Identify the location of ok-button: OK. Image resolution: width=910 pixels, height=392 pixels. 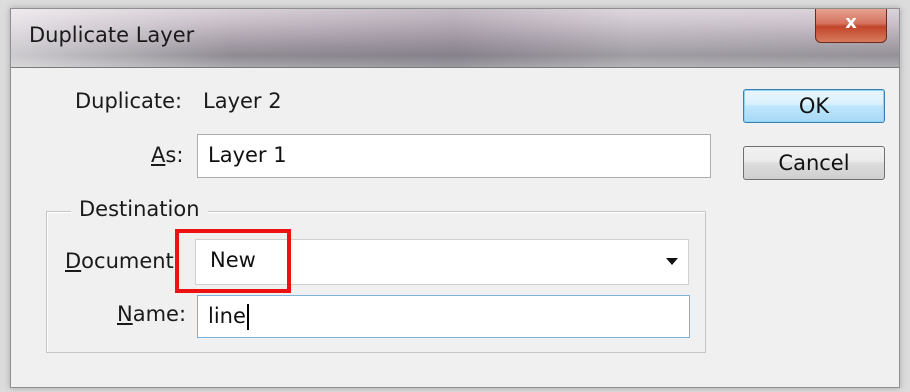
(814, 106).